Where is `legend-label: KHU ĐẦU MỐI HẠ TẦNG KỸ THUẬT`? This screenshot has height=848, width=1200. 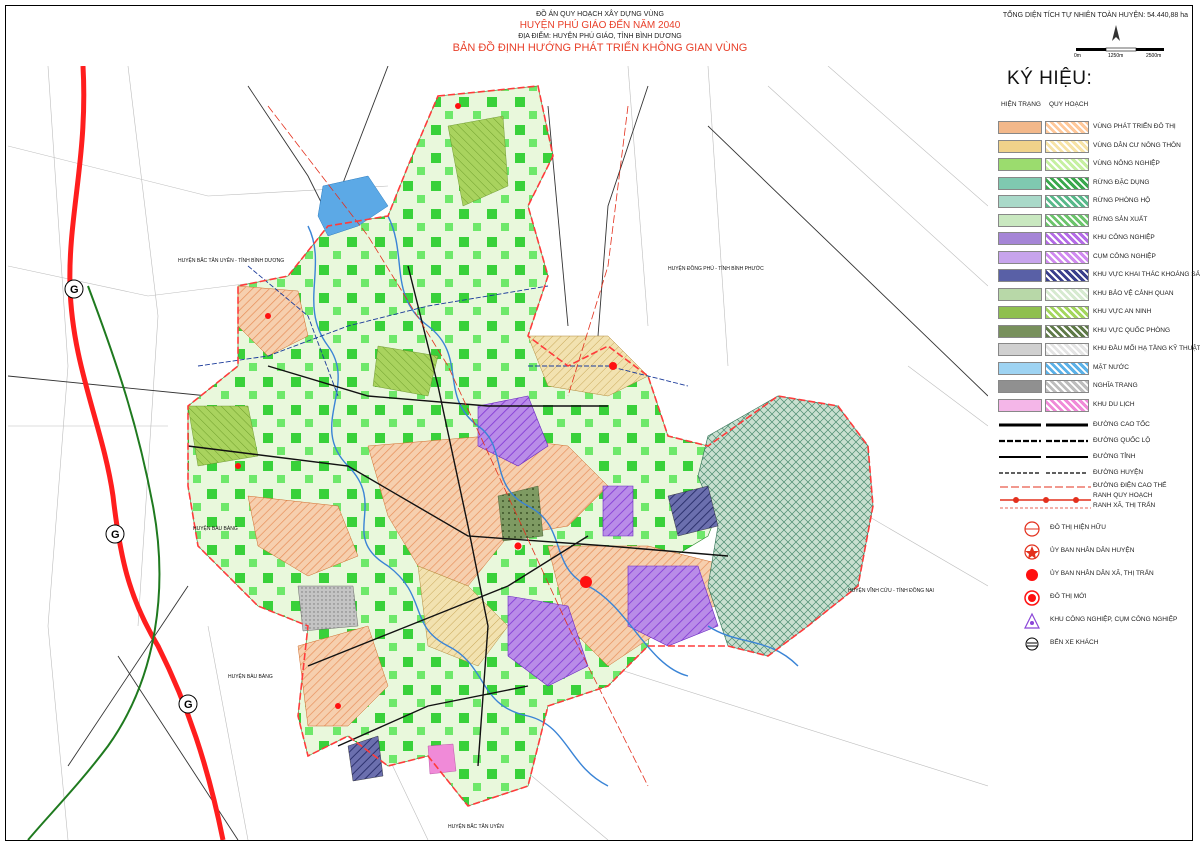
legend-label: KHU ĐẦU MỐI HẠ TẦNG KỸ THUẬT is located at coordinates (1146, 348).